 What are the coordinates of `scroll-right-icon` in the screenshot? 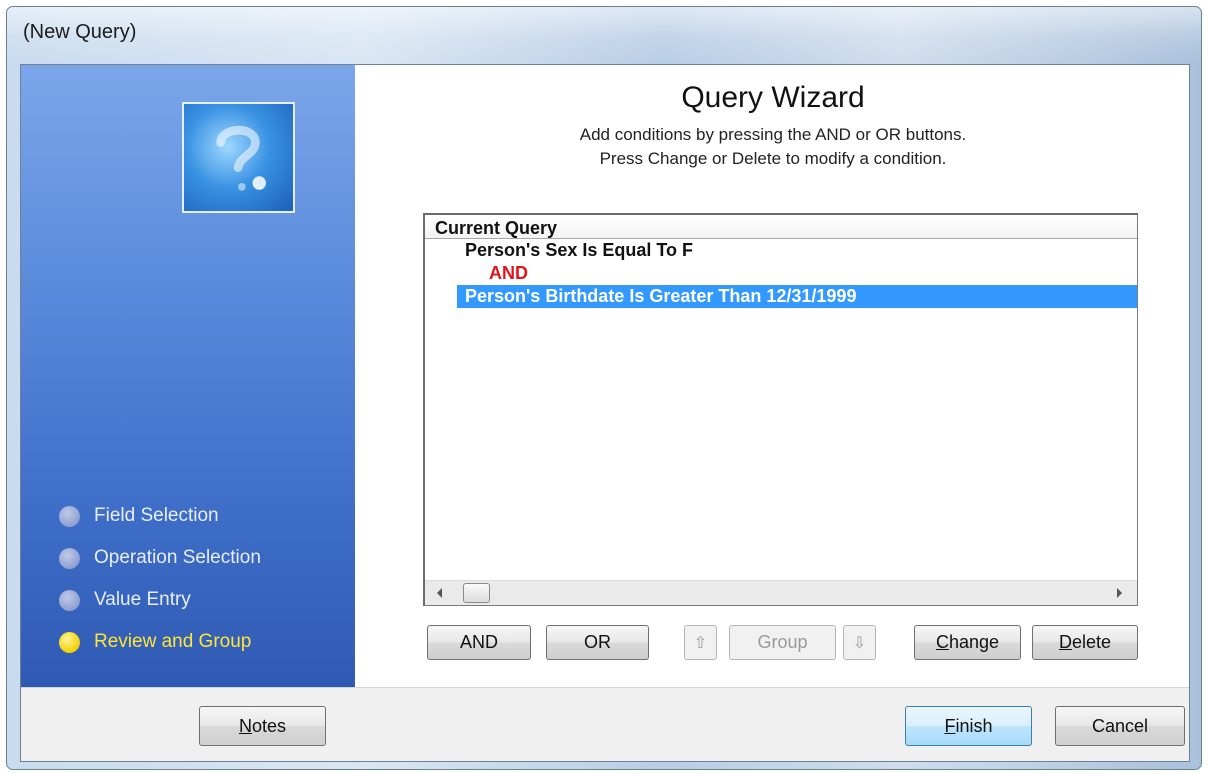 It's located at (1119, 593).